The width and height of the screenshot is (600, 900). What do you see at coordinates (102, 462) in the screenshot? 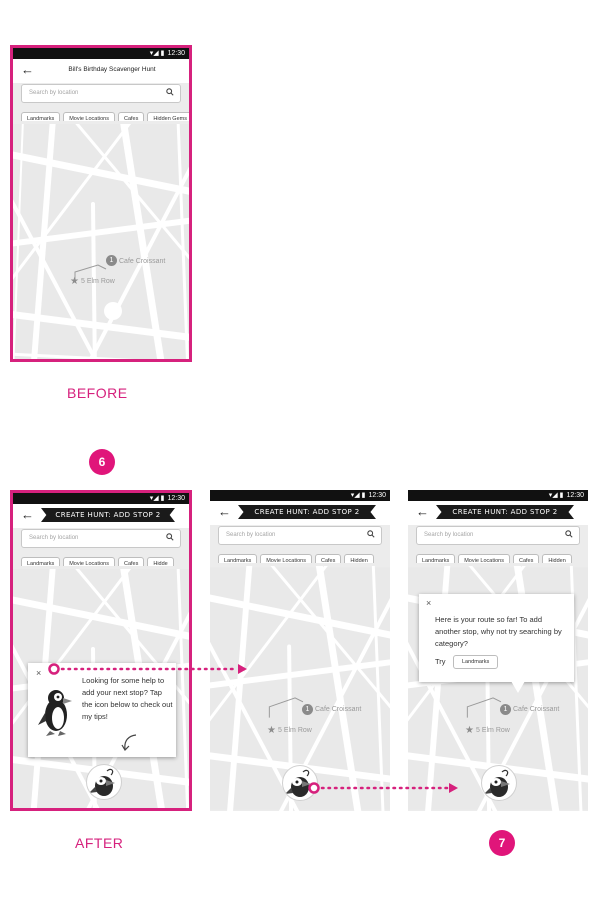
I see `step-badge-6: 6` at bounding box center [102, 462].